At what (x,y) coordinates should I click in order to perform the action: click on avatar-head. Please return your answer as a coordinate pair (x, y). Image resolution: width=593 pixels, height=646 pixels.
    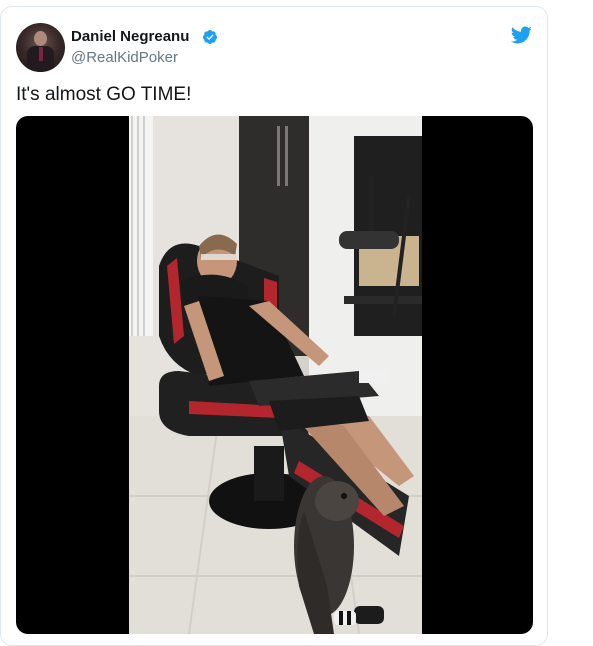
    Looking at the image, I should click on (40, 38).